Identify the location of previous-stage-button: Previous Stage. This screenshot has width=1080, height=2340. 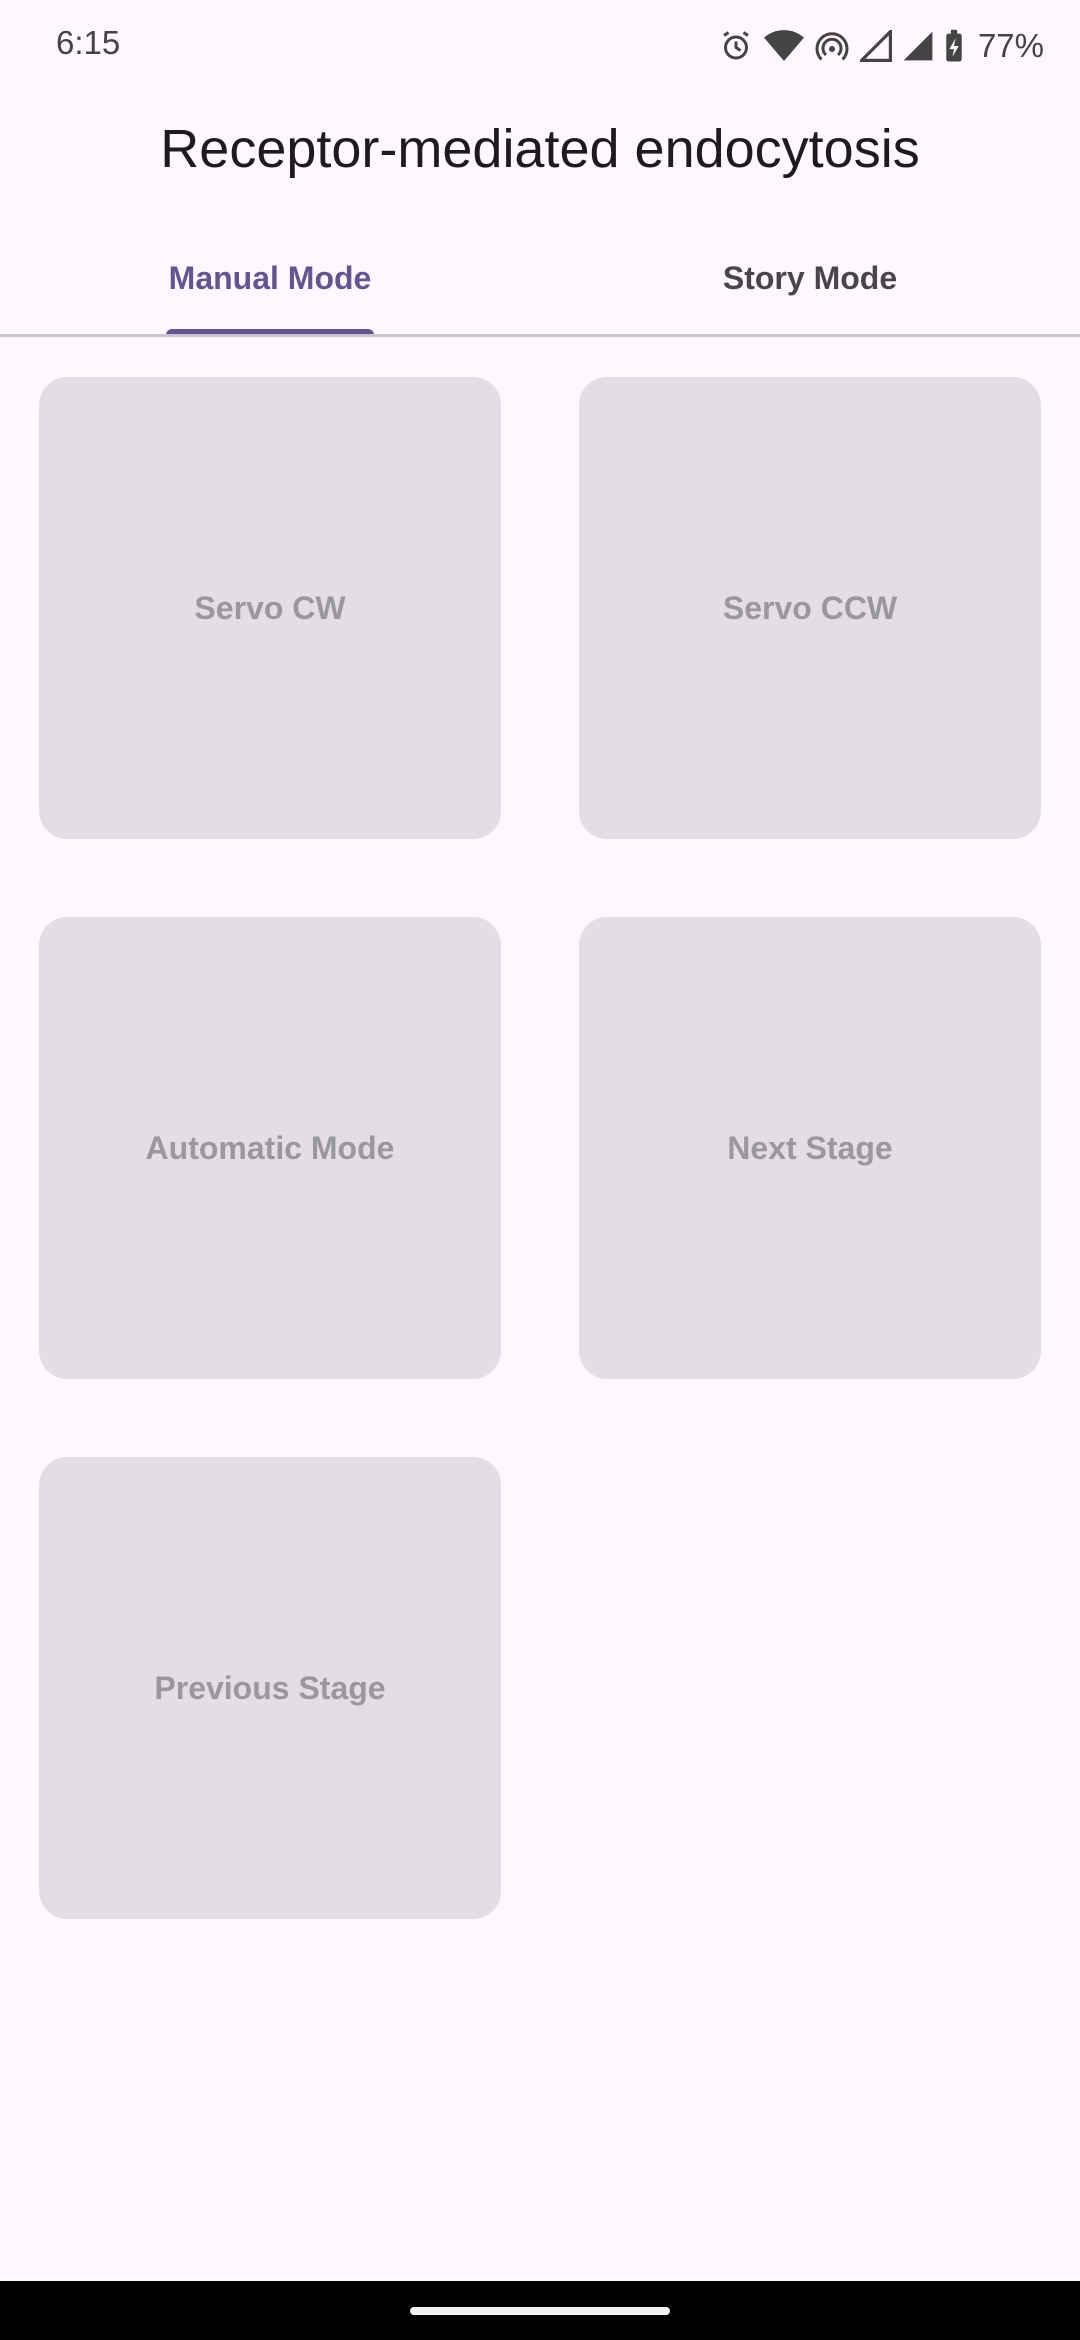
(270, 1688).